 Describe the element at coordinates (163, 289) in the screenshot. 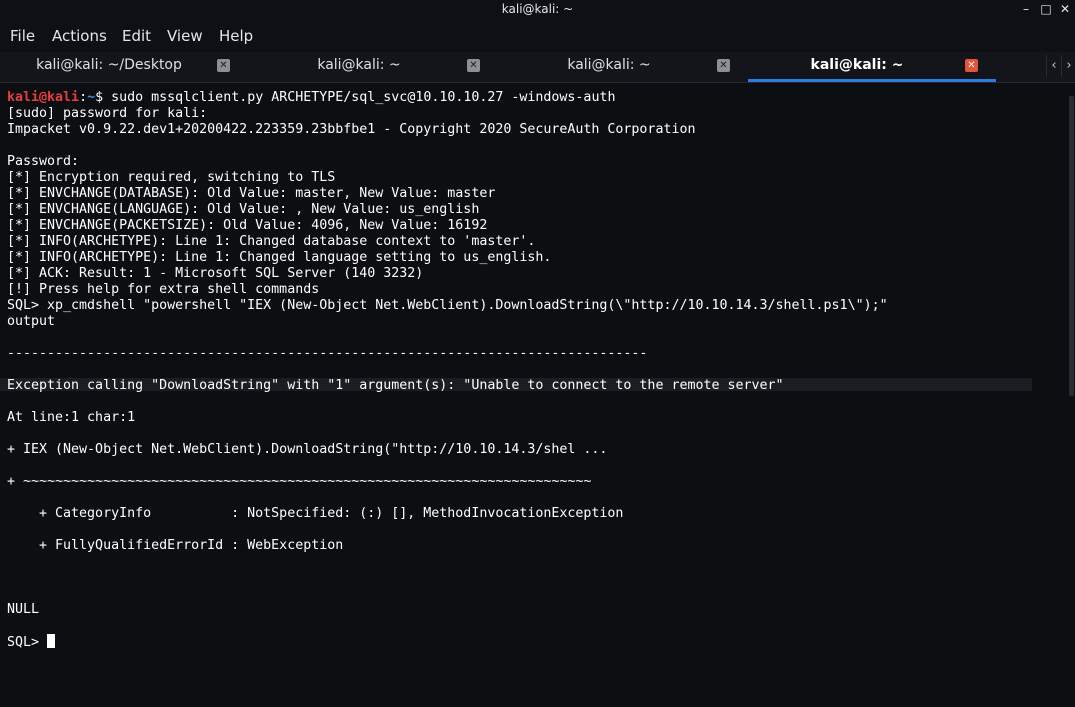

I see `terminal-line: [!] Press help for extra shell commands` at that location.